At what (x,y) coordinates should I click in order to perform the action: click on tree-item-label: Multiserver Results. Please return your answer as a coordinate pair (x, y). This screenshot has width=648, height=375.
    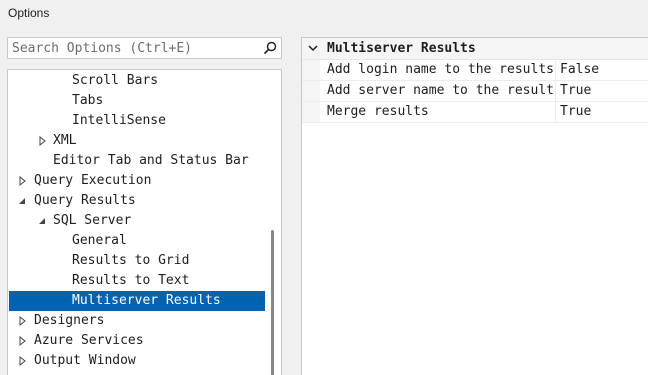
    Looking at the image, I should click on (146, 300).